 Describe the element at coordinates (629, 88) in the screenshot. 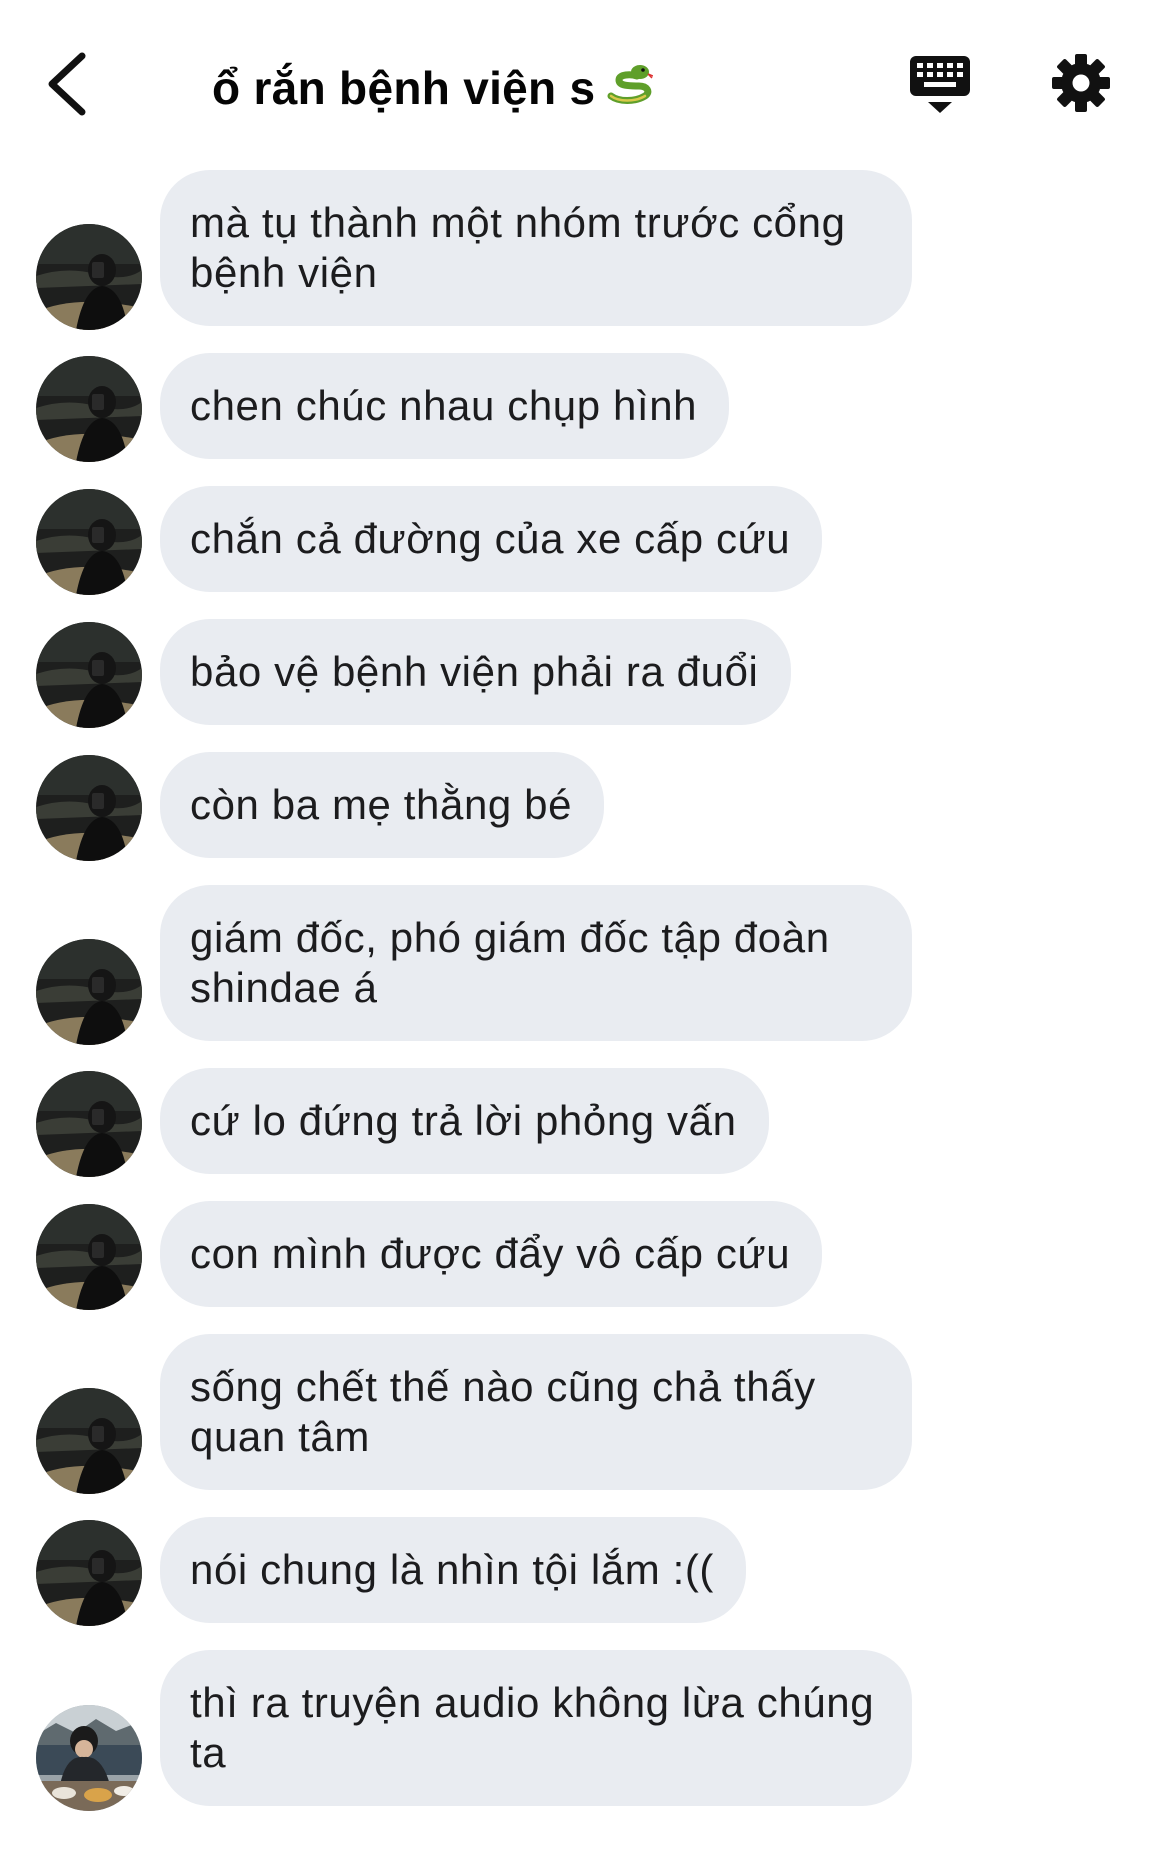

I see `snake-emoji-icon` at that location.